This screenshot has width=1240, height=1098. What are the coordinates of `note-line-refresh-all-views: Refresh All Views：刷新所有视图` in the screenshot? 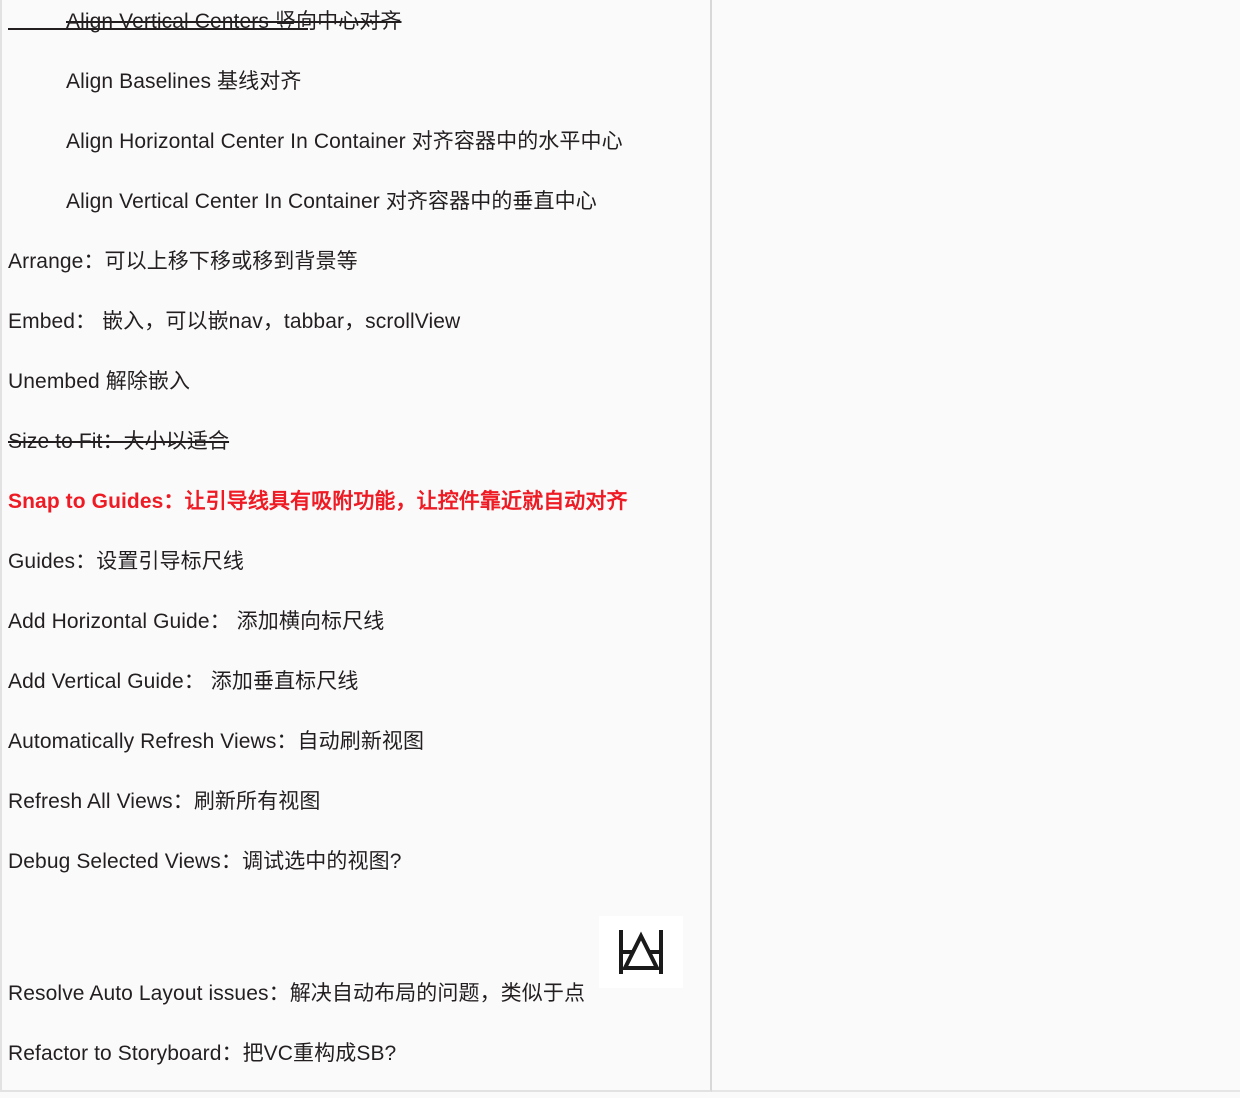 It's located at (164, 801).